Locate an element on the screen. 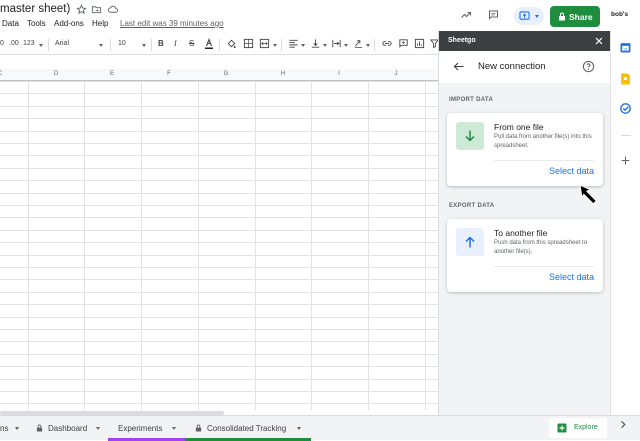  italic-icon: I is located at coordinates (175, 43).